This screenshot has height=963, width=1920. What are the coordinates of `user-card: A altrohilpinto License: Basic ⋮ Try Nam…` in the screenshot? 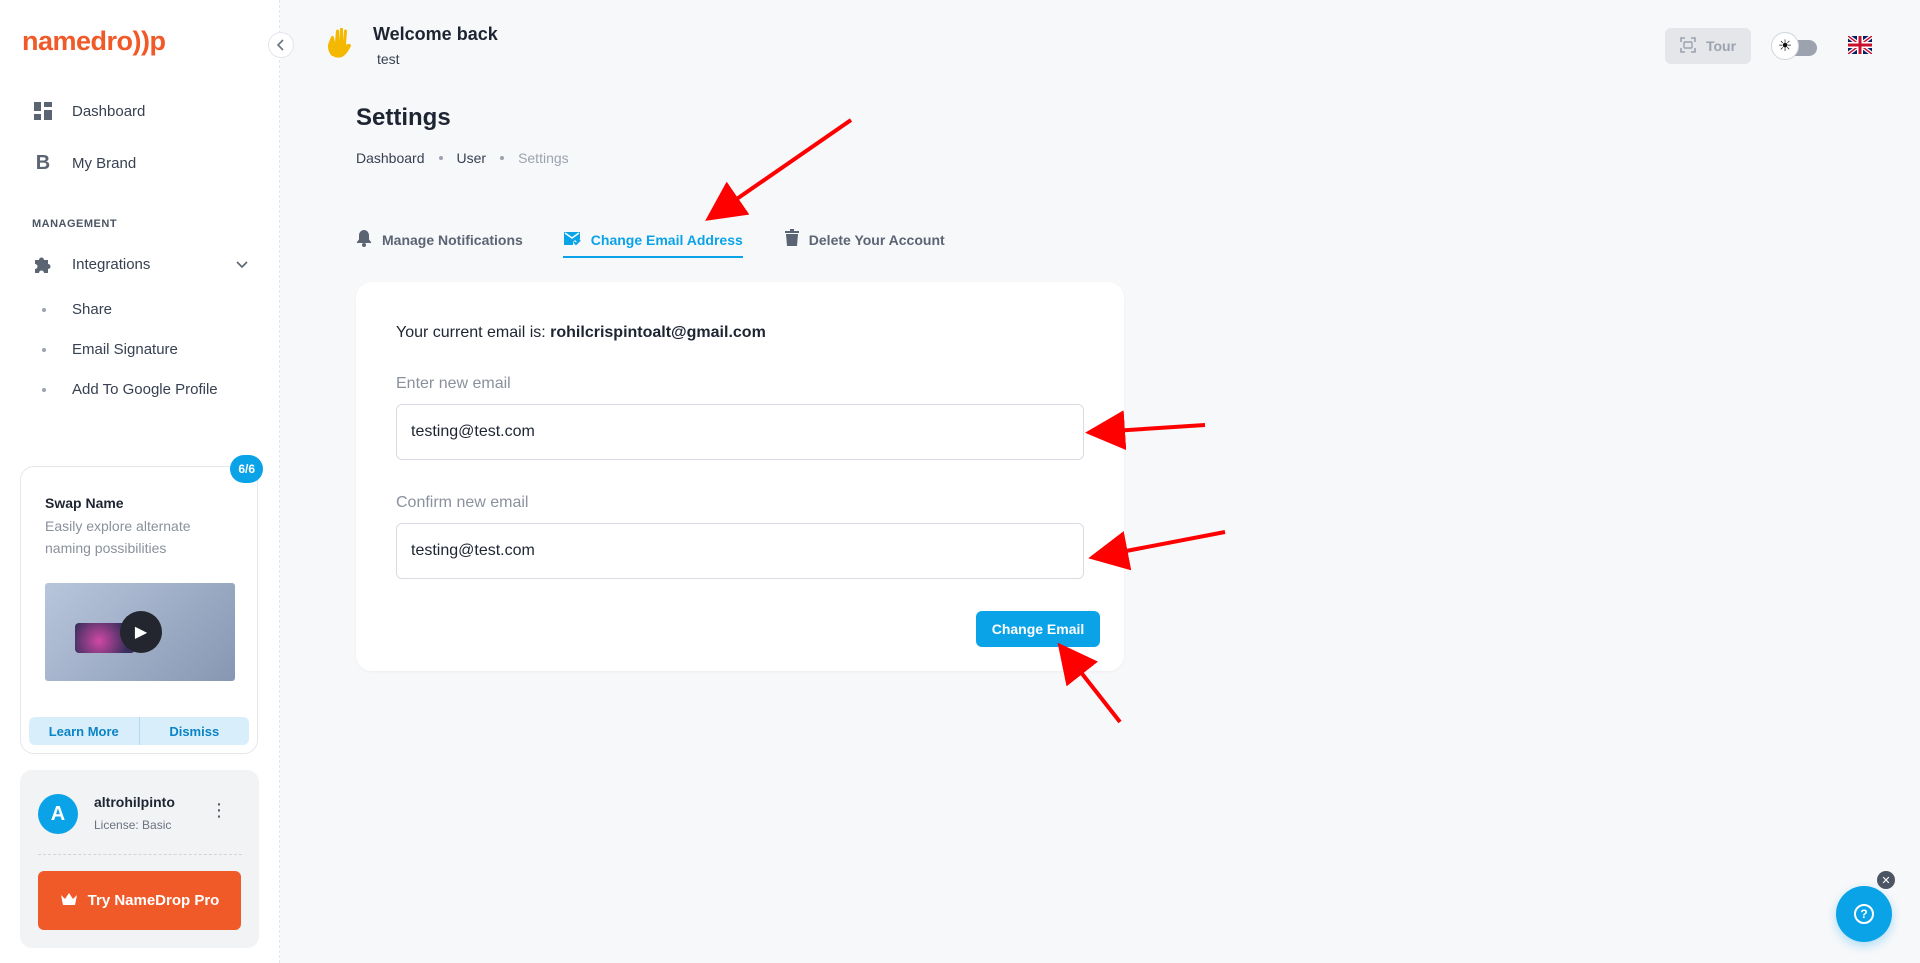 It's located at (139, 859).